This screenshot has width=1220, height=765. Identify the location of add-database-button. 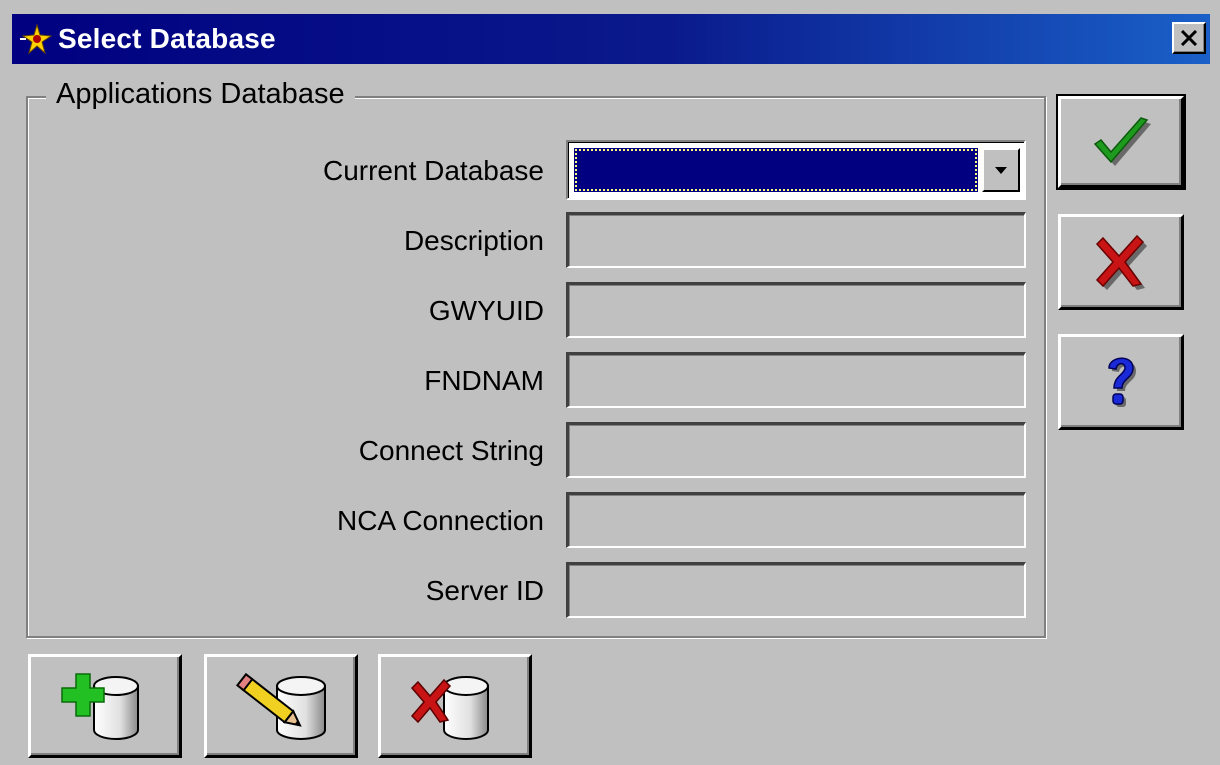
(105, 706).